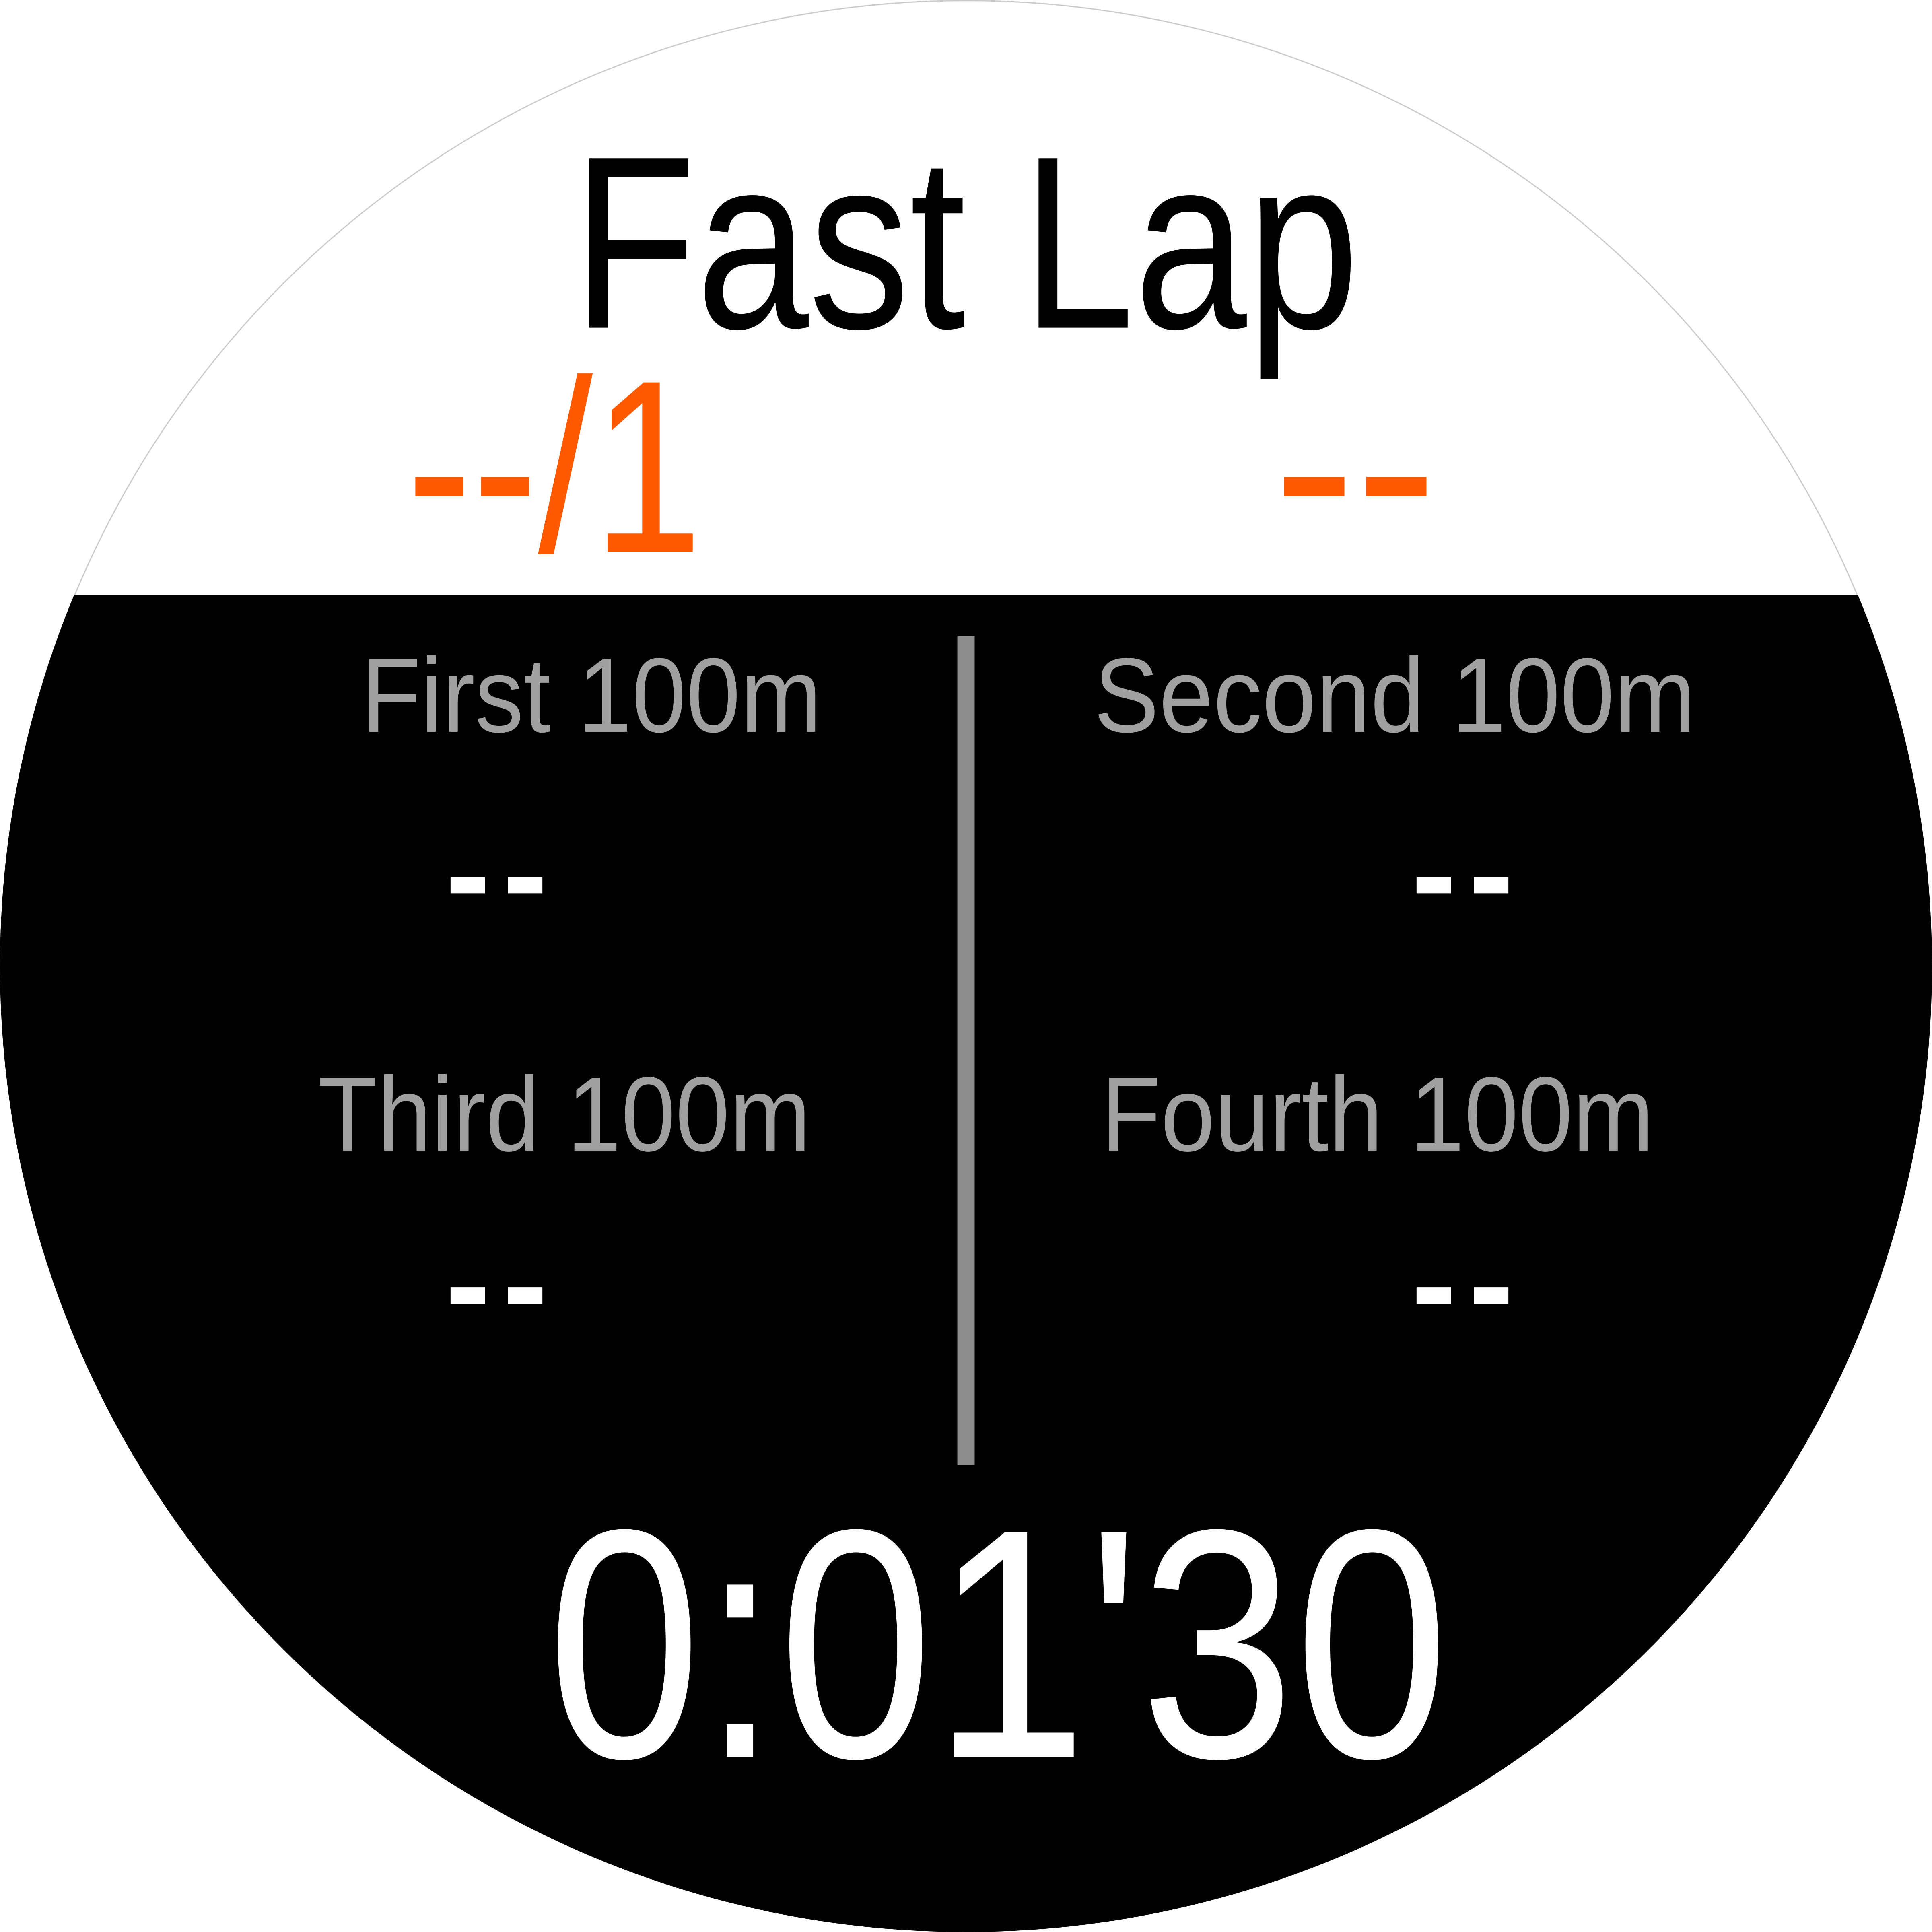  I want to click on elapsed-time: 0:01'30, so click(998, 1644).